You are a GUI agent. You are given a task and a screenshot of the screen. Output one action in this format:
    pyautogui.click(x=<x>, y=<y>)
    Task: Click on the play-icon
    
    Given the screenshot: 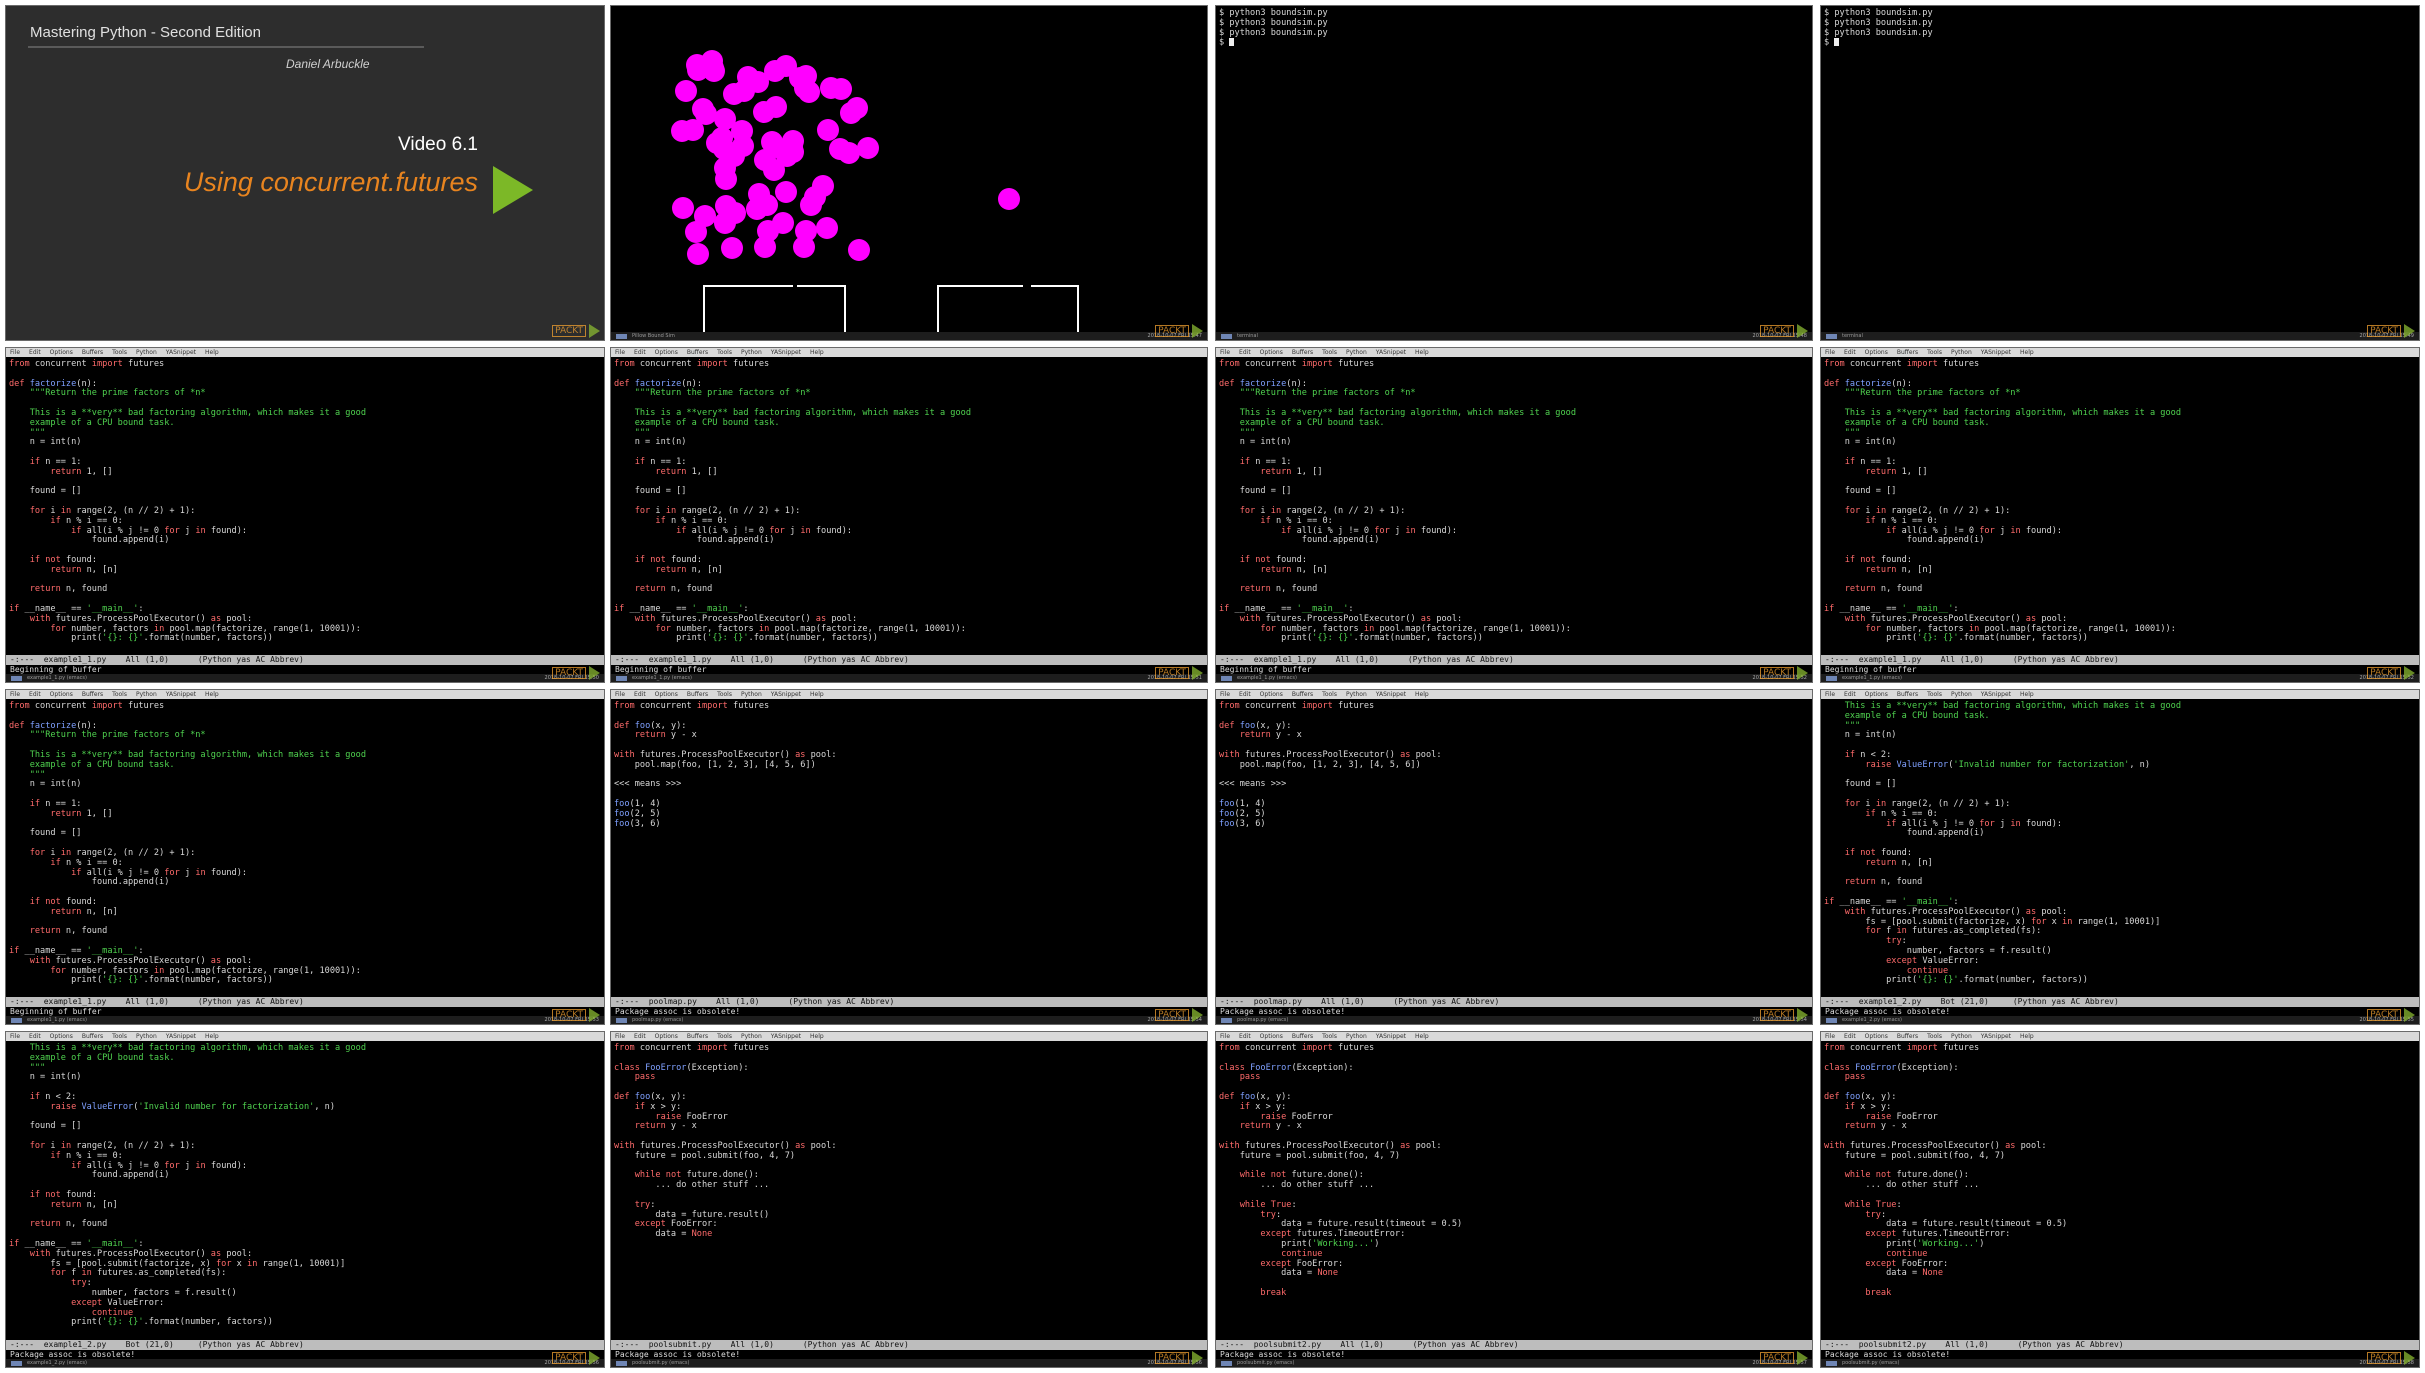 What is the action you would take?
    pyautogui.click(x=513, y=190)
    